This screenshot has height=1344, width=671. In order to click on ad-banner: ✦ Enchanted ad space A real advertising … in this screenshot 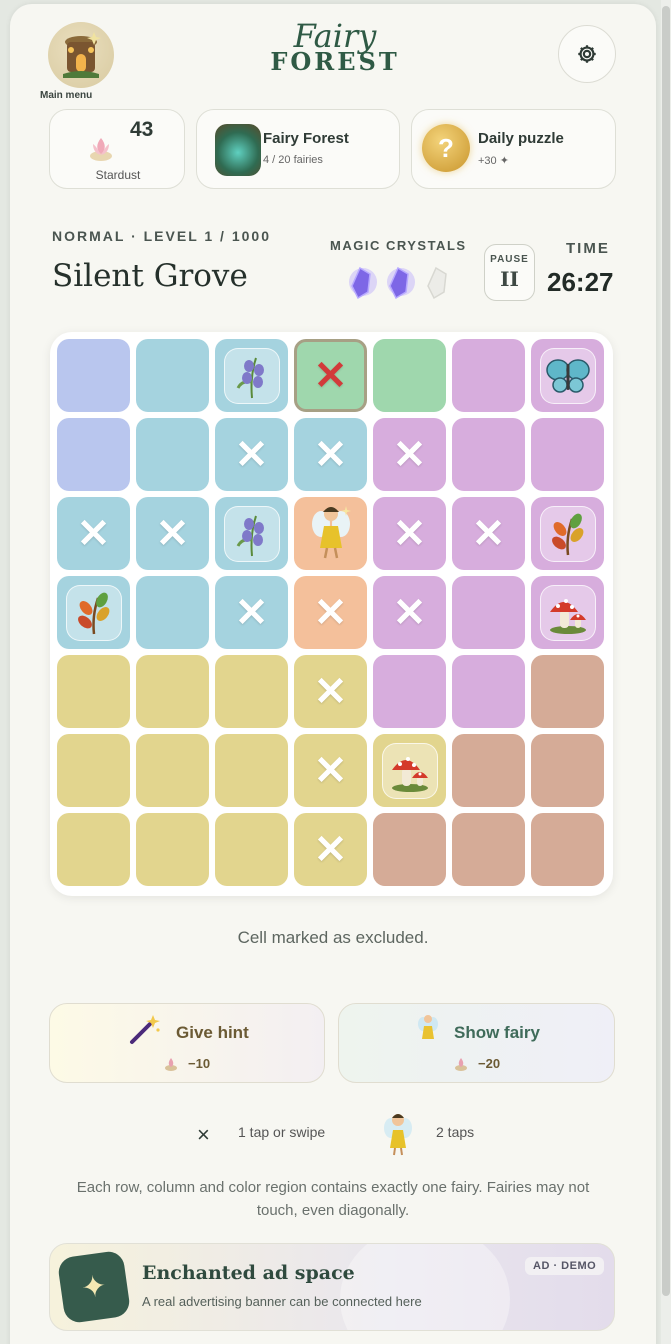, I will do `click(332, 1287)`.